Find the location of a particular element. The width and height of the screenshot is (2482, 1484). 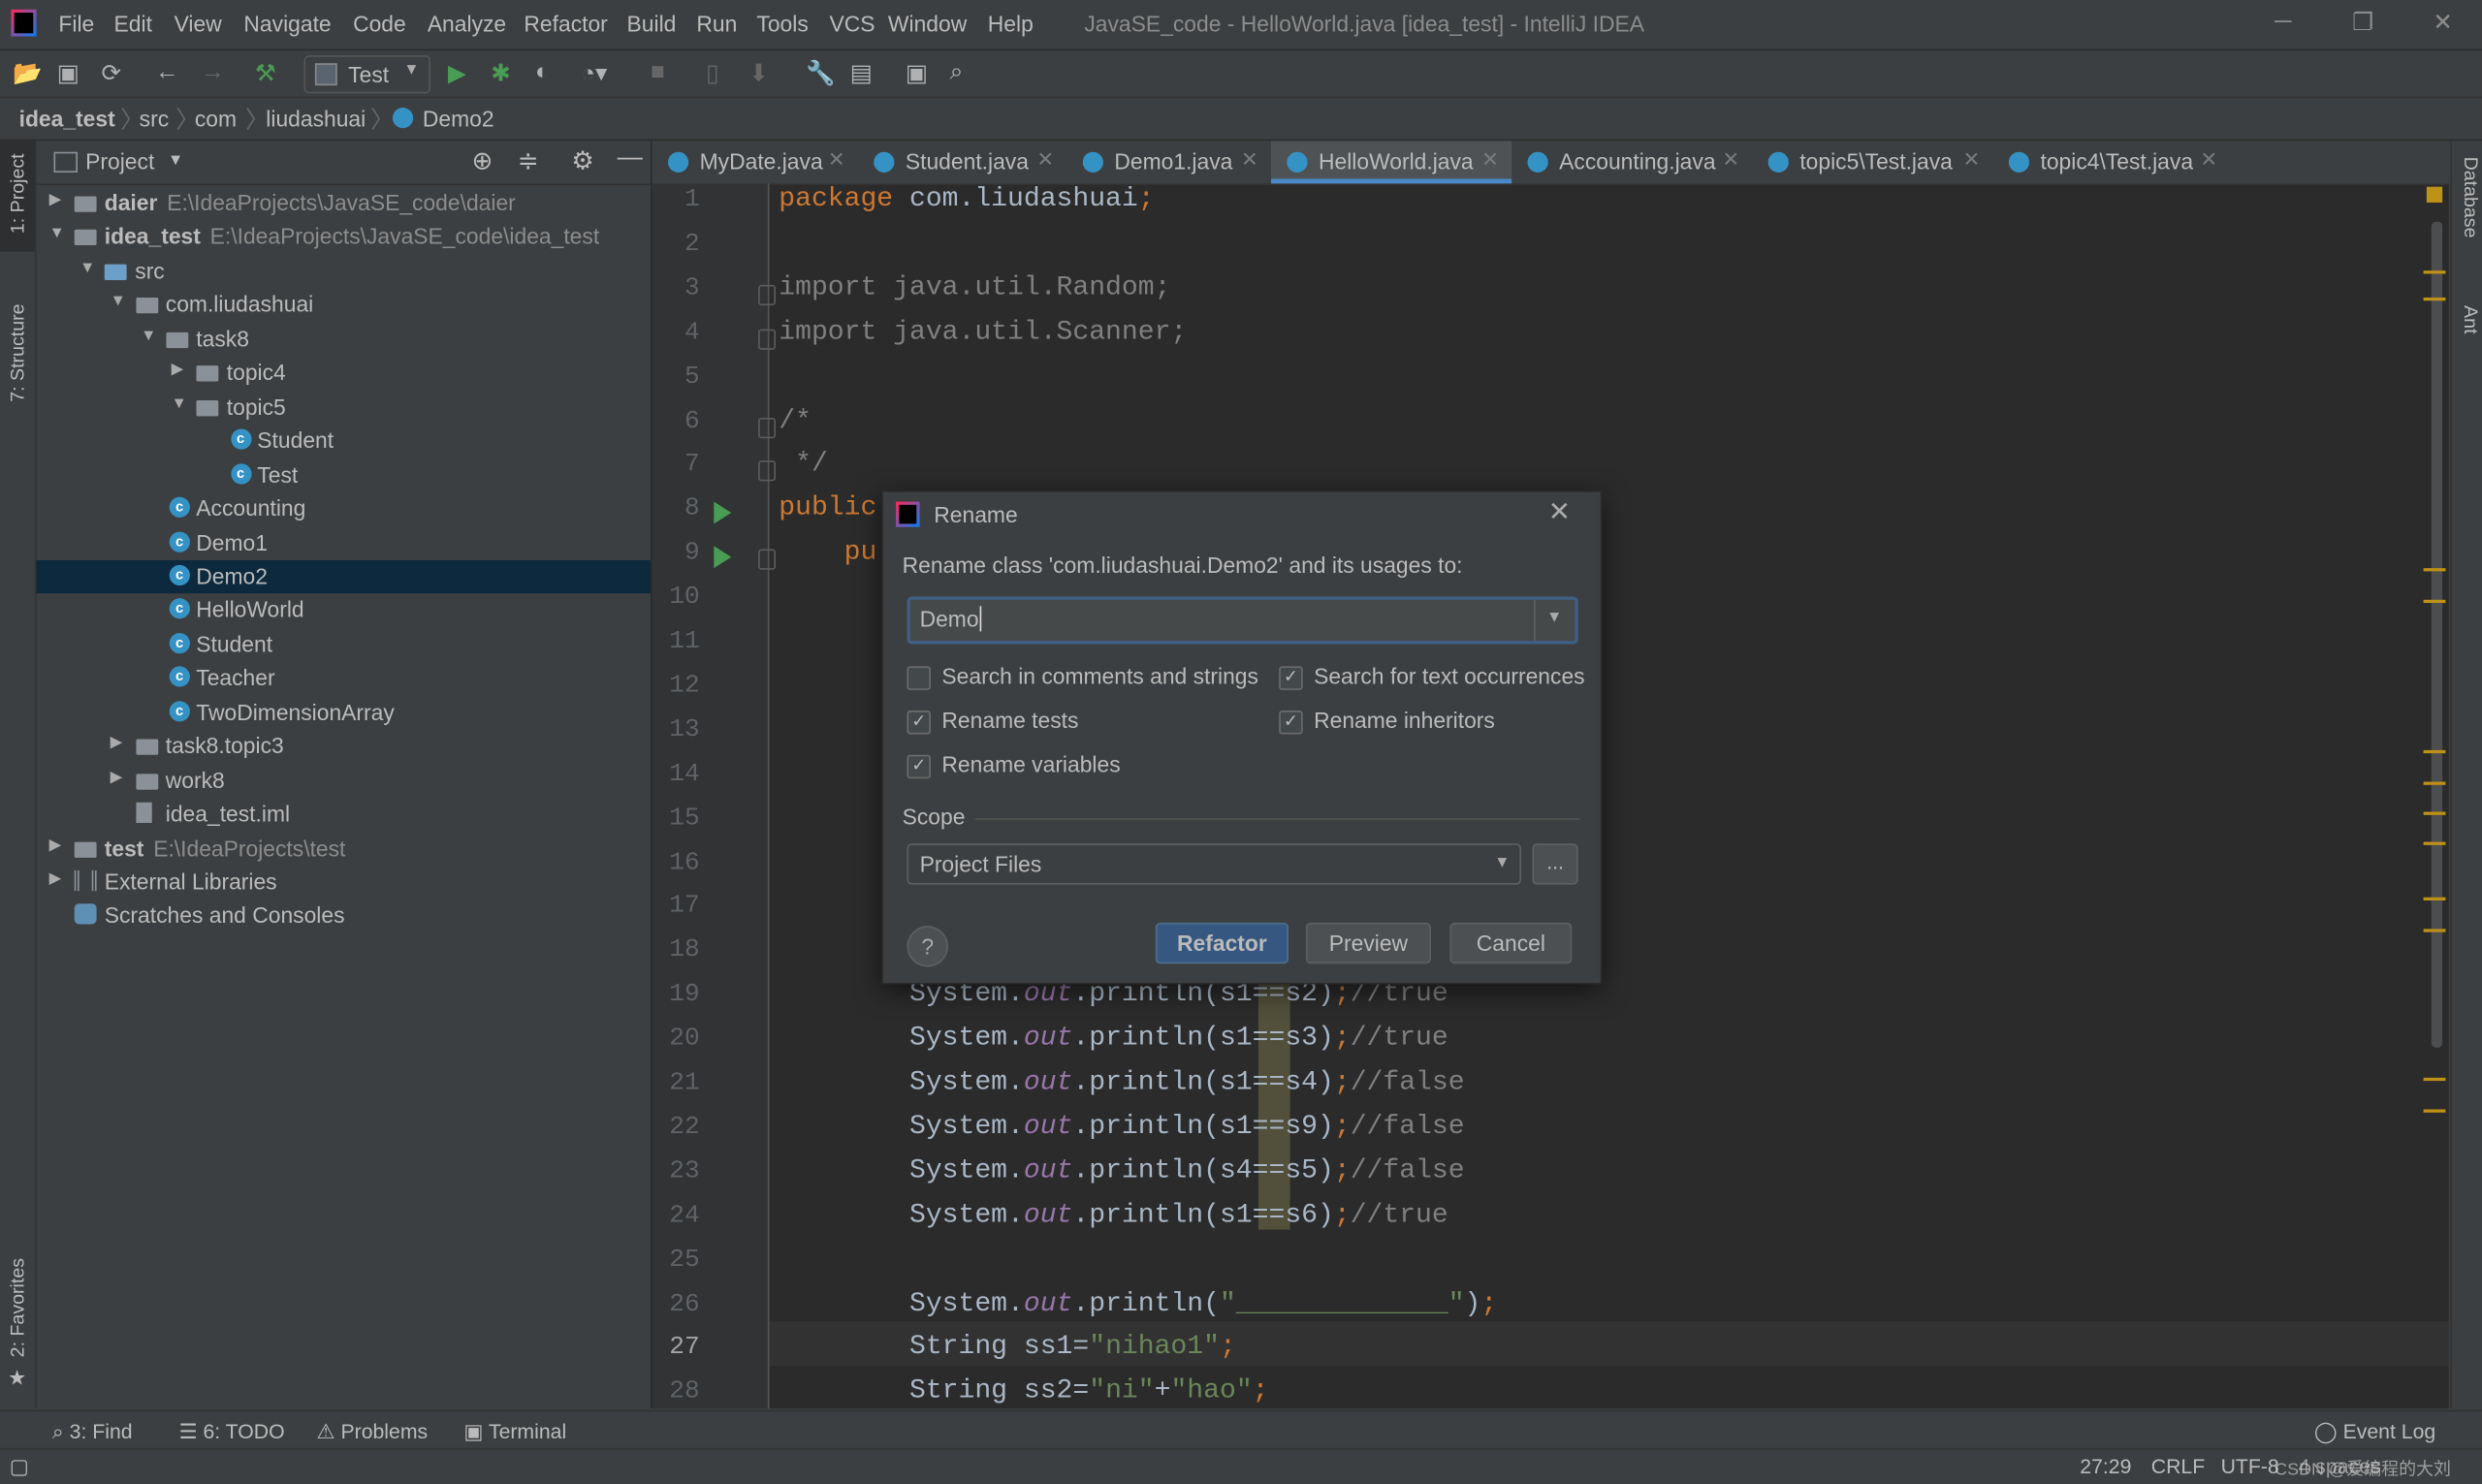

run-window-icon: ▣ is located at coordinates (917, 72).